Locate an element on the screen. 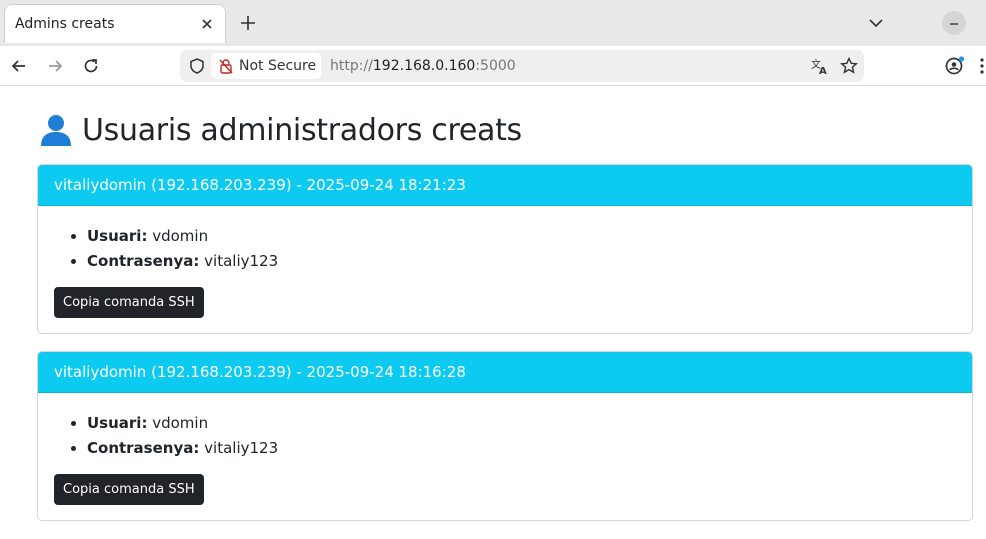 The image size is (986, 539). tab-title: Admins creats is located at coordinates (65, 24).